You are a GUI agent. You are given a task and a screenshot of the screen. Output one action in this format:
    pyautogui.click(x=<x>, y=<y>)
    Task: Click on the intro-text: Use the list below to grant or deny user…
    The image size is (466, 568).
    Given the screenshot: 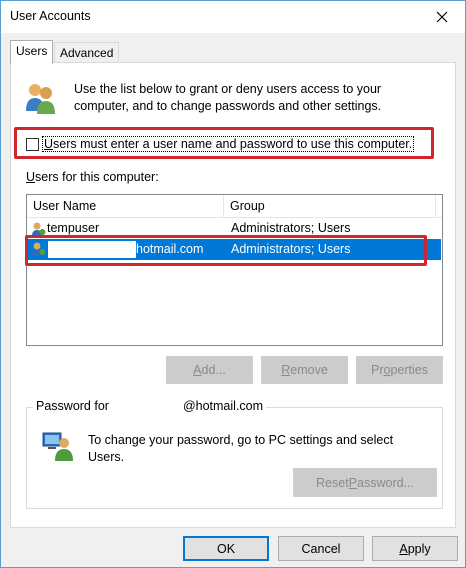 What is the action you would take?
    pyautogui.click(x=228, y=97)
    